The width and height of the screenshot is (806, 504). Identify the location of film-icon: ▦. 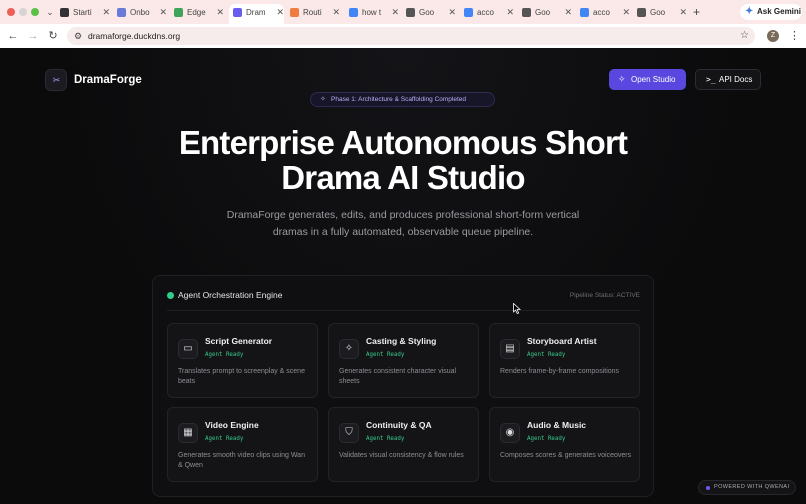
(188, 433).